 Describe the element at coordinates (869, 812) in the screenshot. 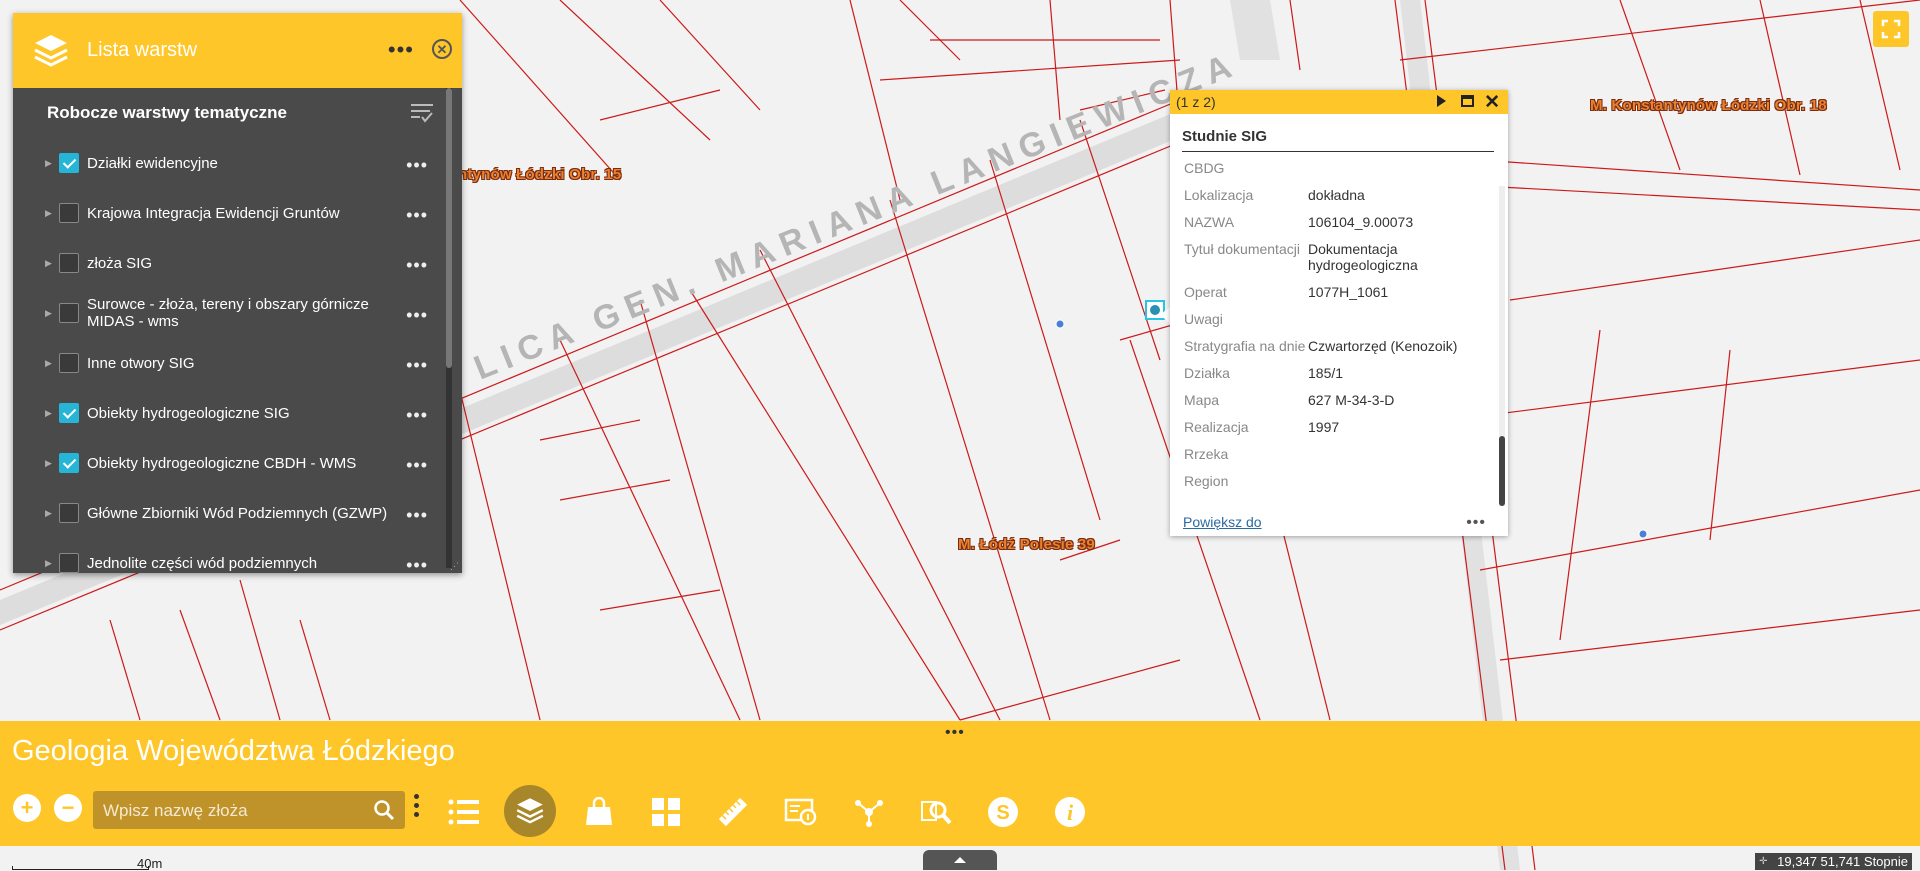

I see `network-icon` at that location.